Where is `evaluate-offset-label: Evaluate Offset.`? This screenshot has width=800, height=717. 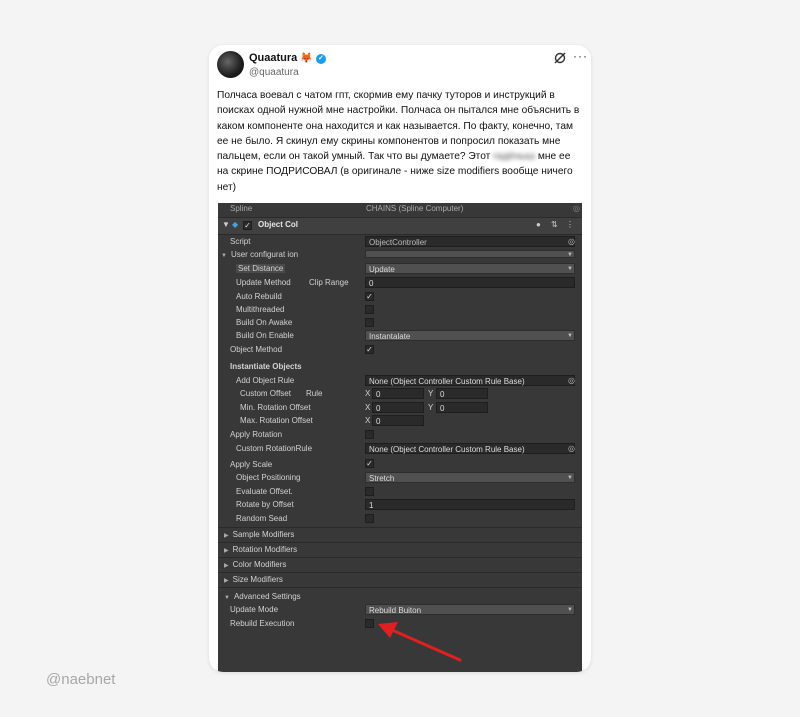
evaluate-offset-label: Evaluate Offset. is located at coordinates (264, 491).